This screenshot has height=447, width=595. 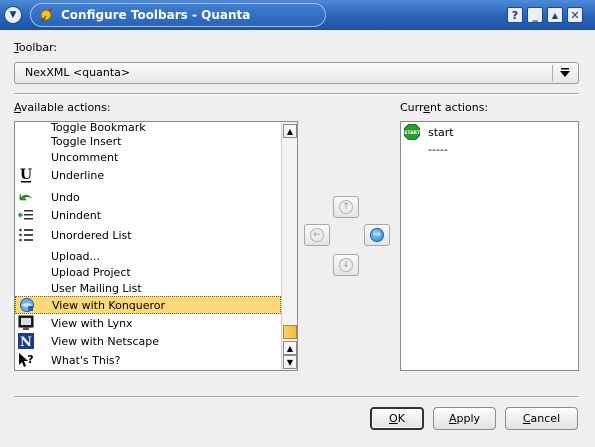 What do you see at coordinates (76, 215) in the screenshot?
I see `list-item-label: Unindent` at bounding box center [76, 215].